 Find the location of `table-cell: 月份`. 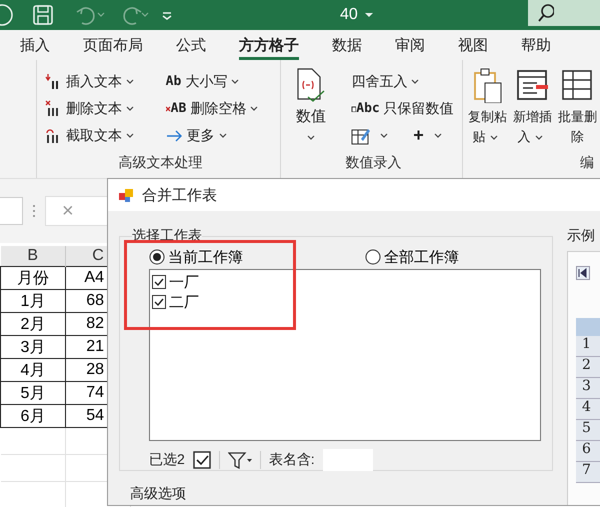

table-cell: 月份 is located at coordinates (33, 278).